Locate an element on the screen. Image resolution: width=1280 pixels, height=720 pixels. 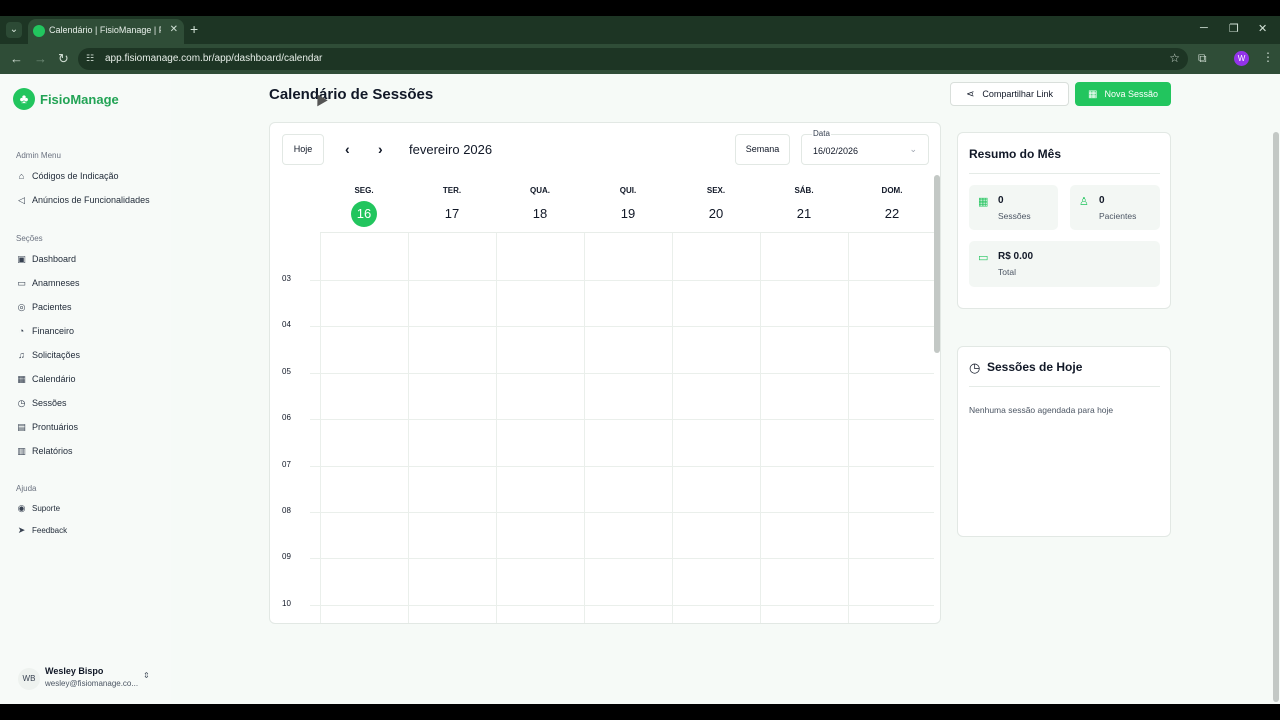
page-scrollbar is located at coordinates (1276, 417).